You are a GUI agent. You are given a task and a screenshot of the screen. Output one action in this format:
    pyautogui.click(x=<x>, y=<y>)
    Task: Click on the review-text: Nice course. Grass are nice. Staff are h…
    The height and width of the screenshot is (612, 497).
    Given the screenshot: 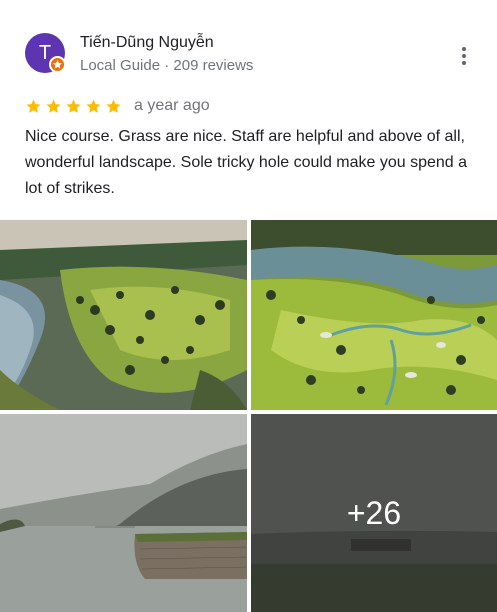 What is the action you would take?
    pyautogui.click(x=246, y=162)
    